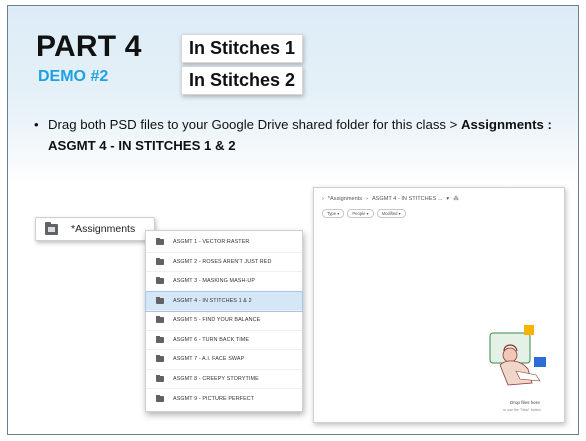 Image resolution: width=586 pixels, height=441 pixels. Describe the element at coordinates (345, 199) in the screenshot. I see `breadcrumb-assignments: *Assignments` at that location.